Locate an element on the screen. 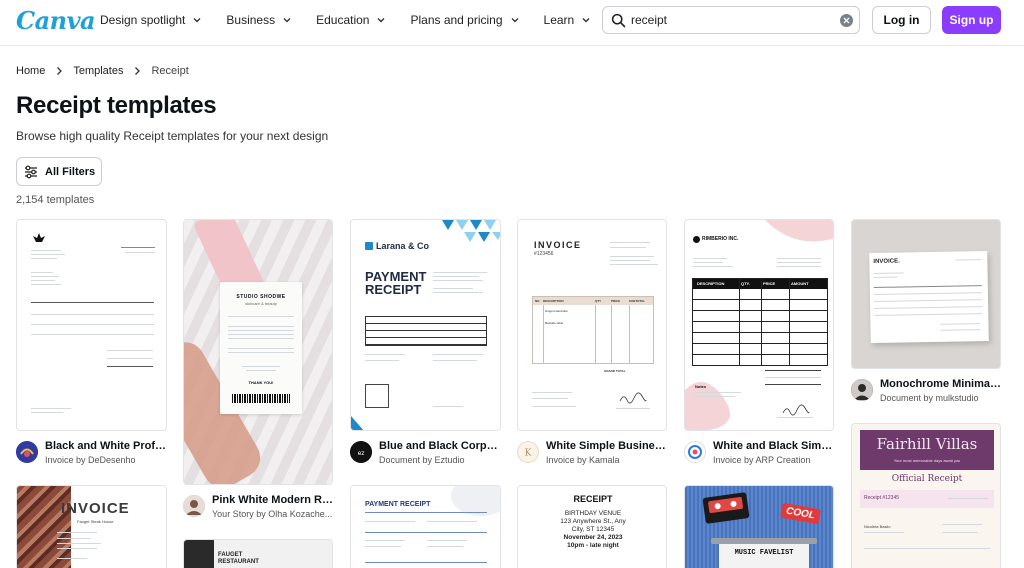 The height and width of the screenshot is (568, 1024). receipt-thanks: THANK YOU! is located at coordinates (261, 382).